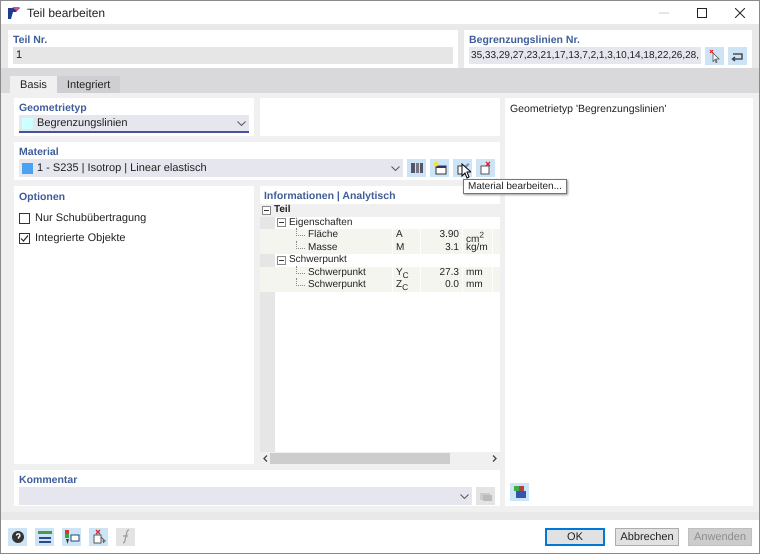  I want to click on property-symbol: Z$_{C}$, so click(402, 284).